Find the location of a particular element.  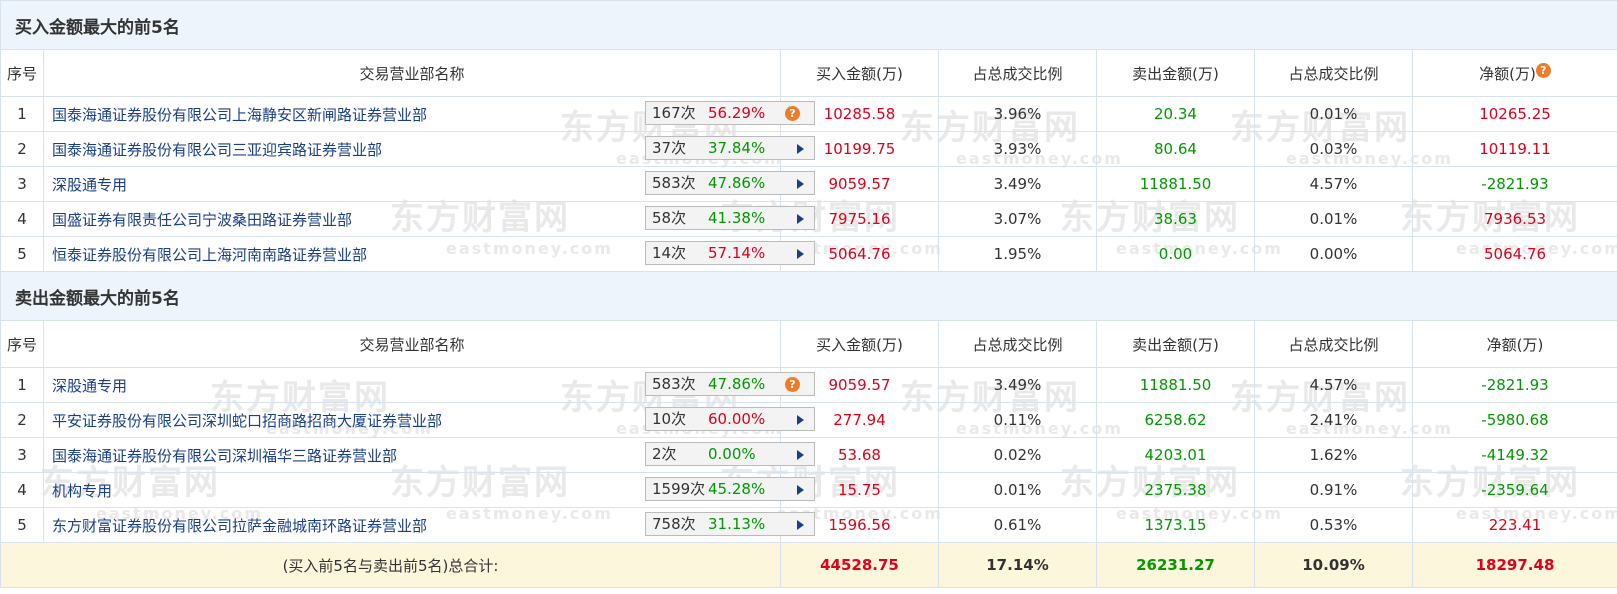

row-sell: 11881.50 is located at coordinates (1175, 184).